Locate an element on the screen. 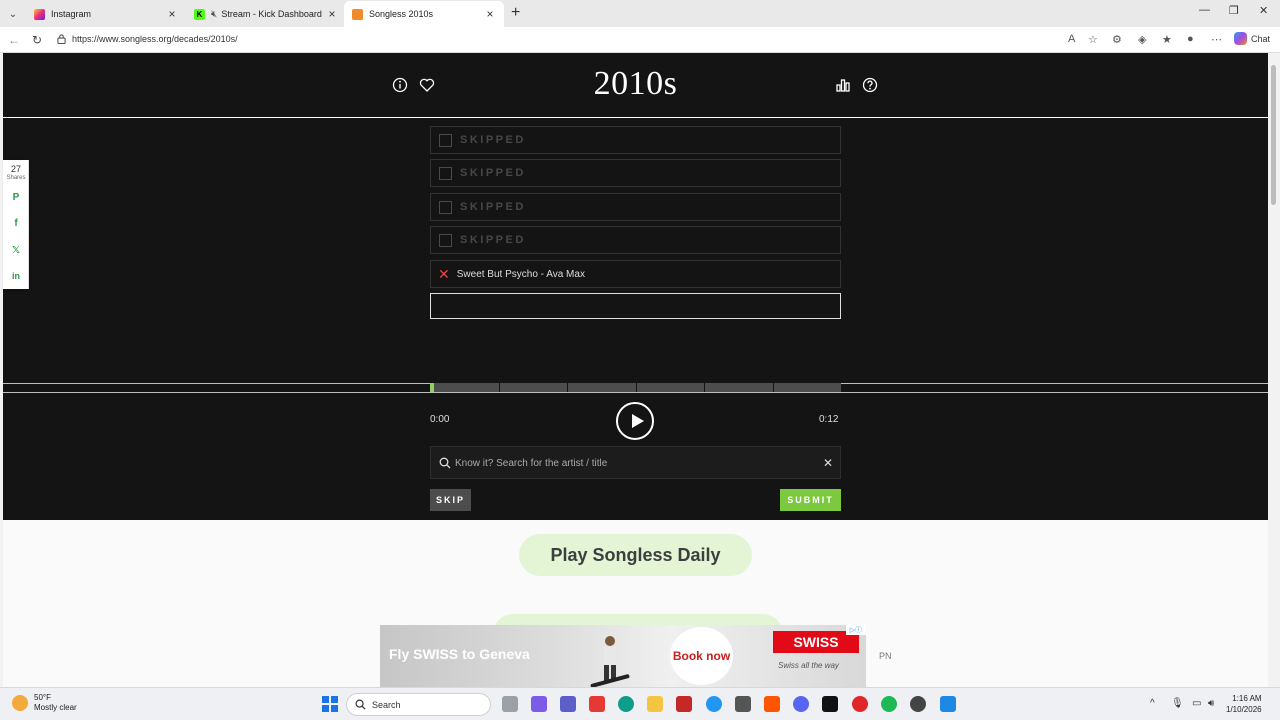 This screenshot has width=1280, height=720. song-search-box: ✕ is located at coordinates (635, 462).